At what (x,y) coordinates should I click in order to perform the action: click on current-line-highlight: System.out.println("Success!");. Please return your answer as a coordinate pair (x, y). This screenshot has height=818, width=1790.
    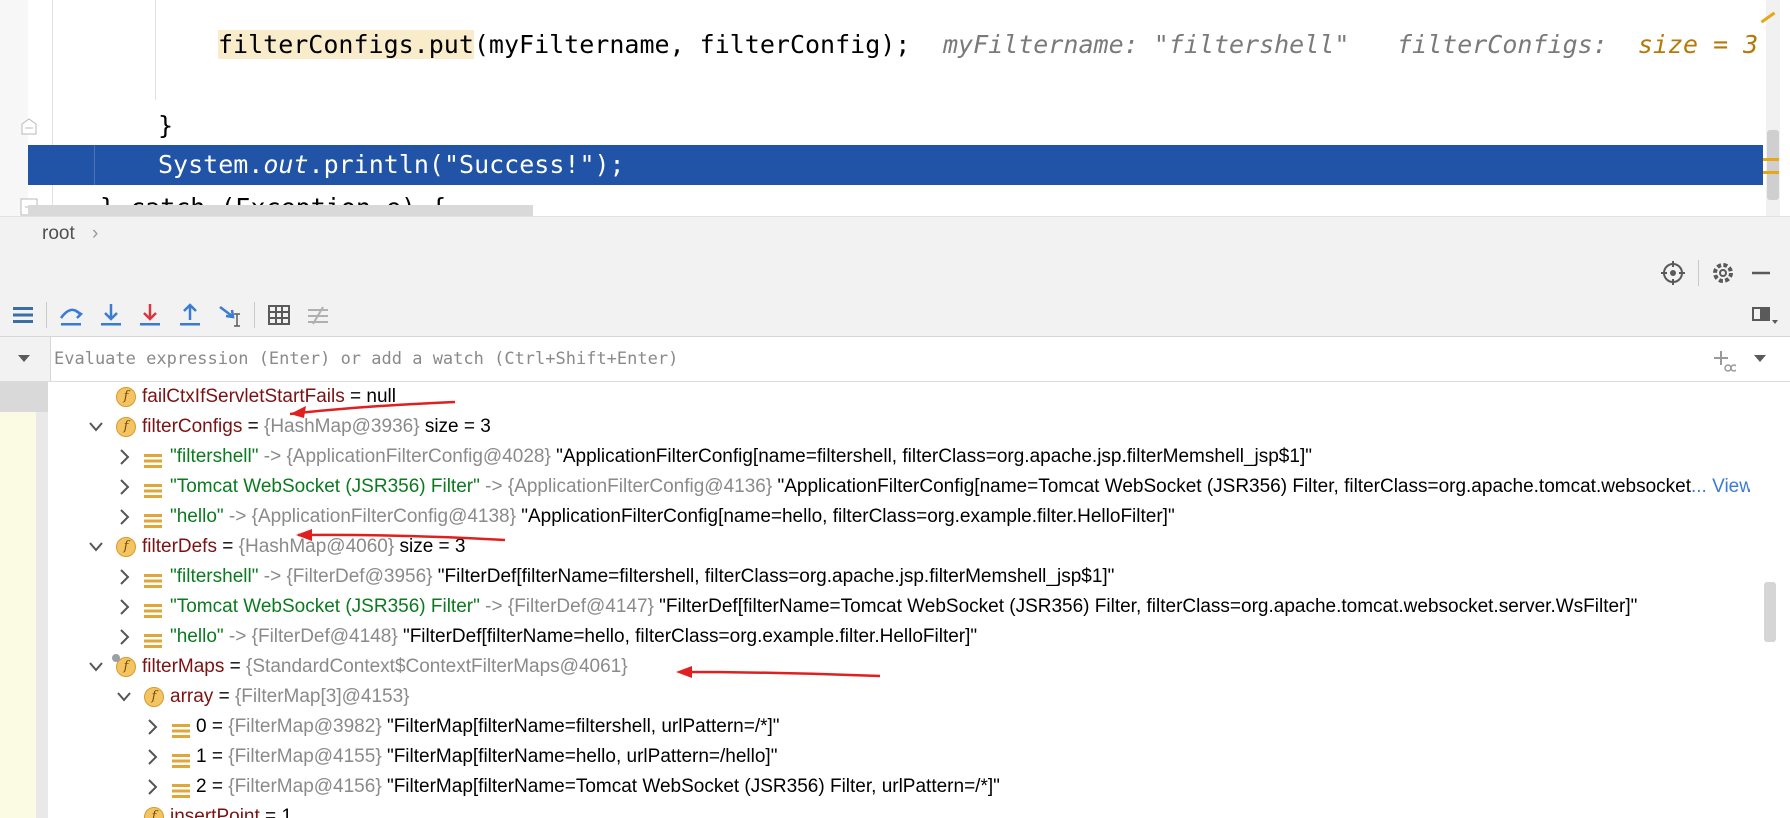
    Looking at the image, I should click on (895, 165).